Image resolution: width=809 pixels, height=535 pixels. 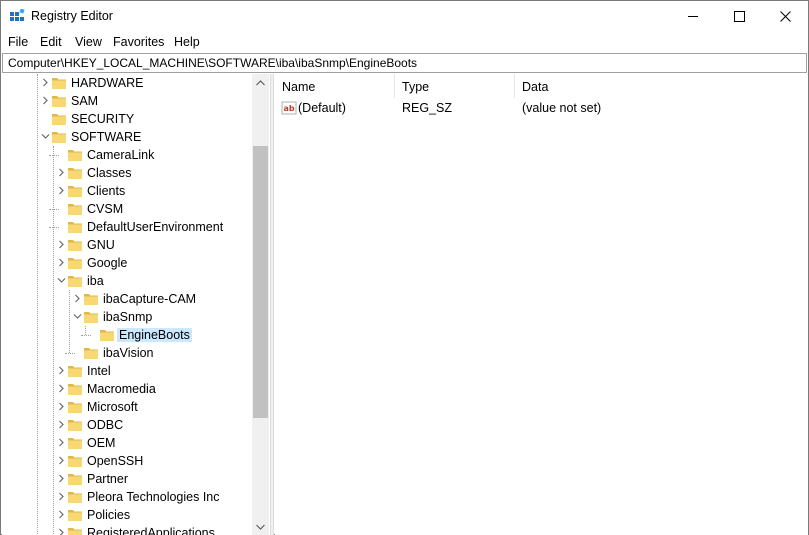 I want to click on tree-item-label: Partner, so click(x=107, y=479).